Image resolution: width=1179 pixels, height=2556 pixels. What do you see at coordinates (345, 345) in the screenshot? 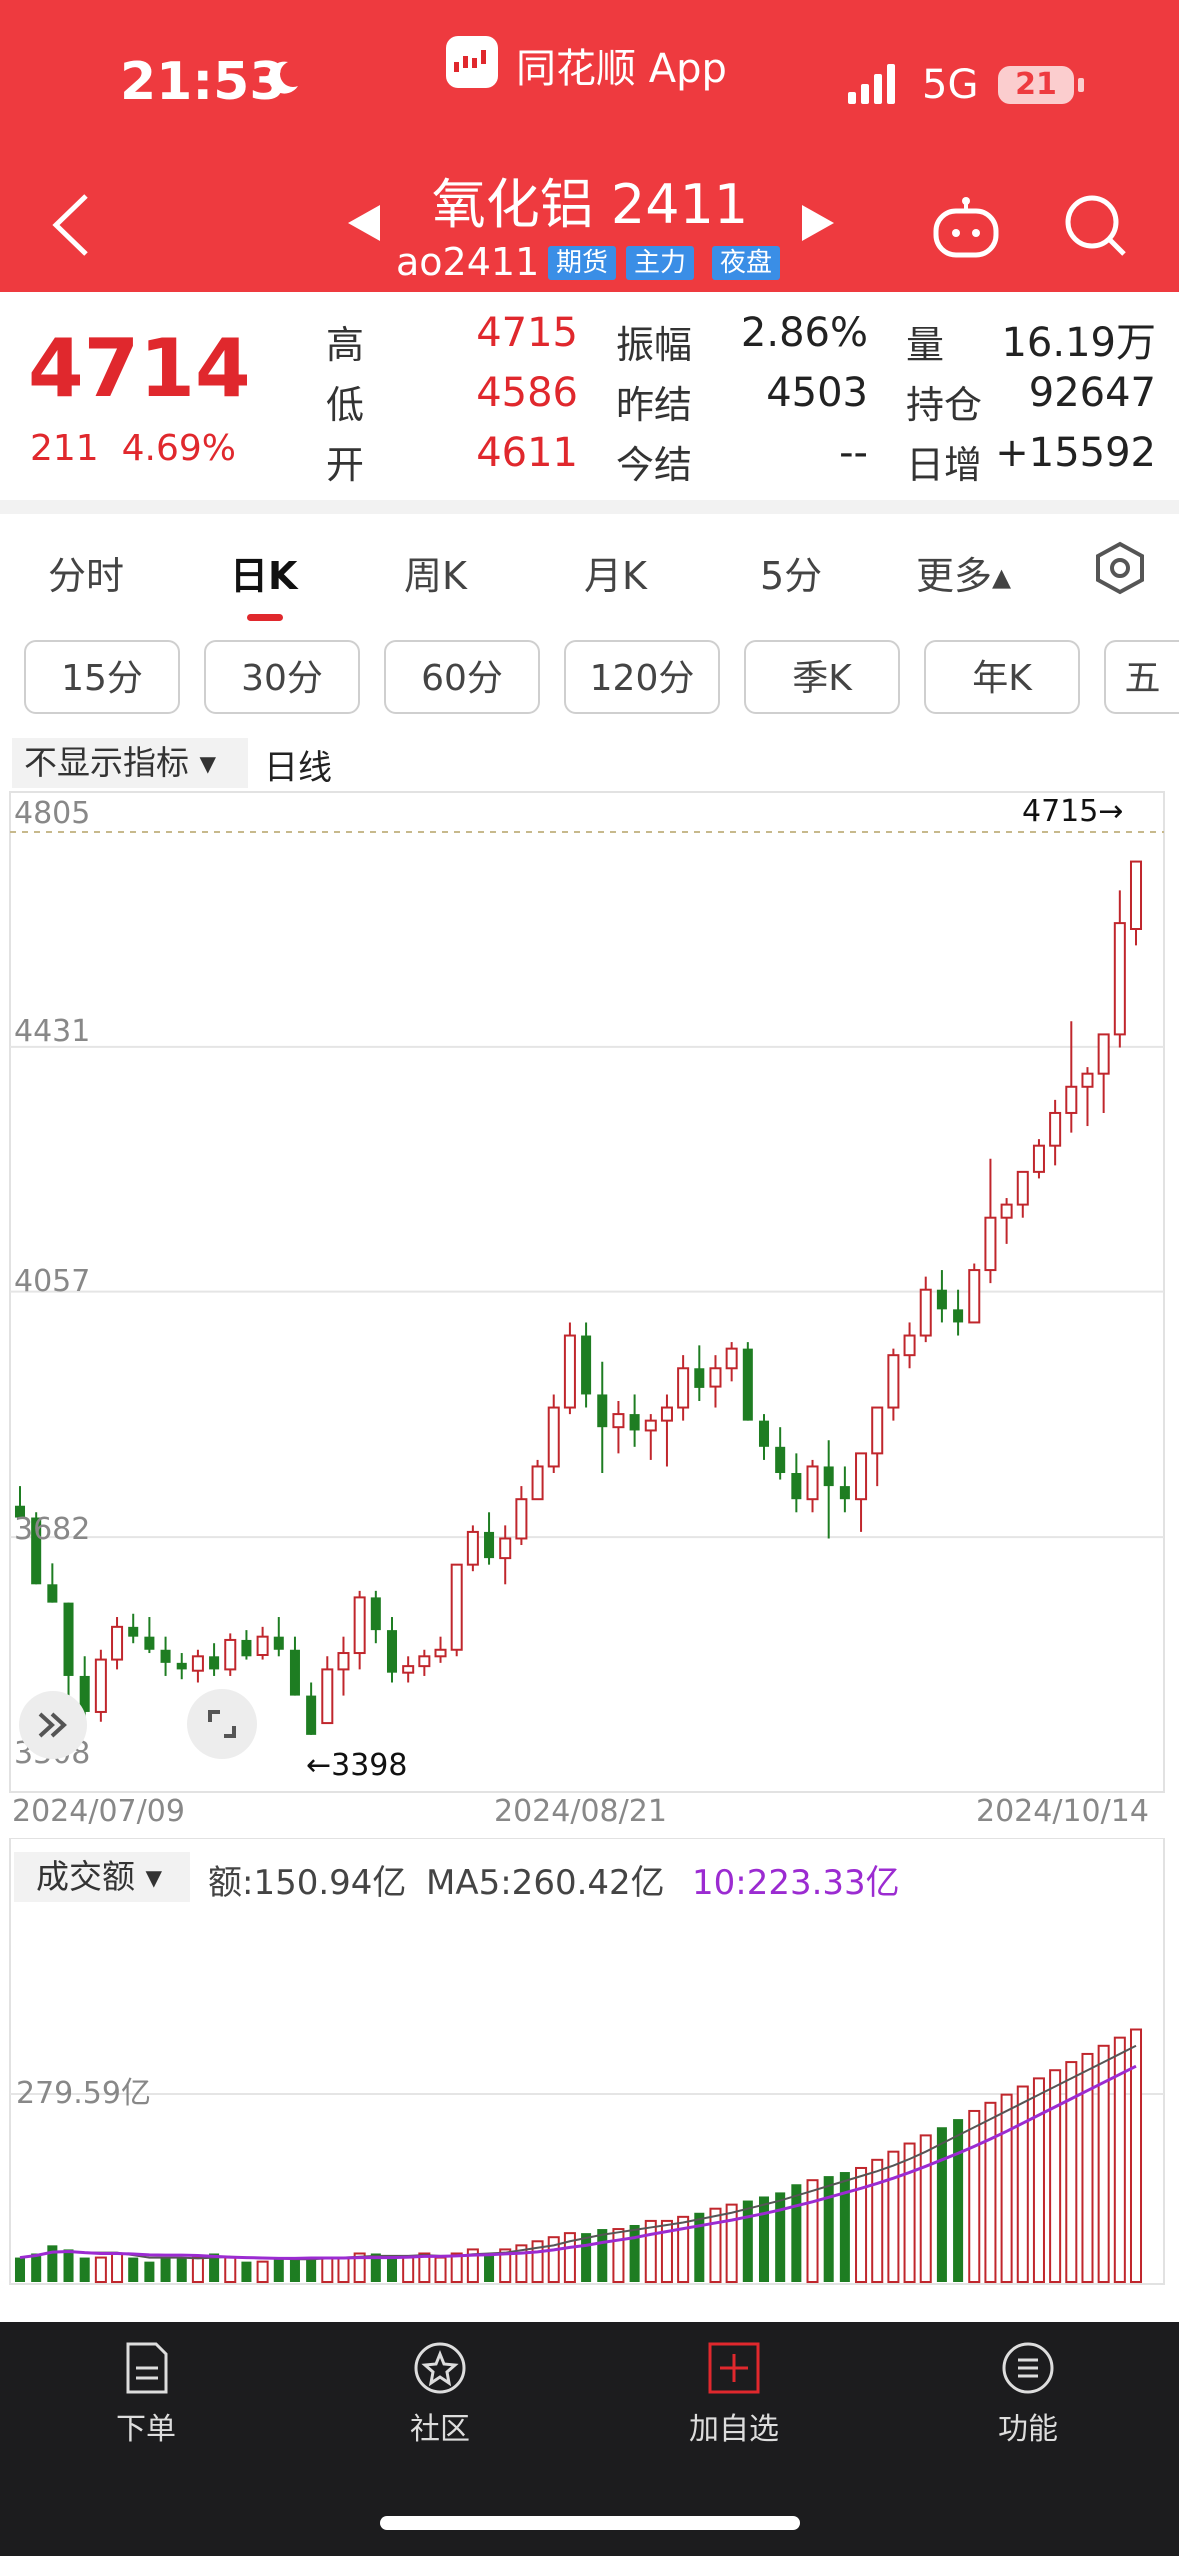
I see `high-label: 高` at bounding box center [345, 345].